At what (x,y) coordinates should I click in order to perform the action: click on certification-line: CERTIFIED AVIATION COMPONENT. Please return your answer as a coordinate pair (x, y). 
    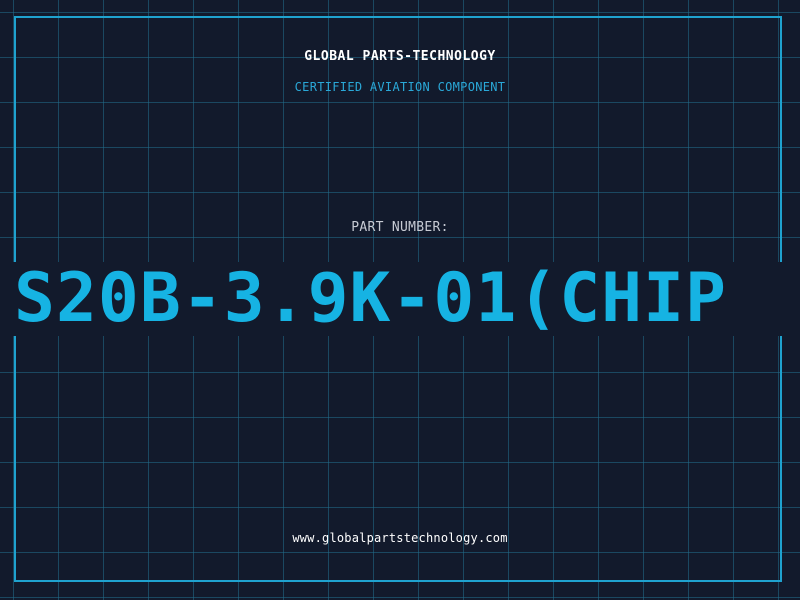
    Looking at the image, I should click on (400, 87).